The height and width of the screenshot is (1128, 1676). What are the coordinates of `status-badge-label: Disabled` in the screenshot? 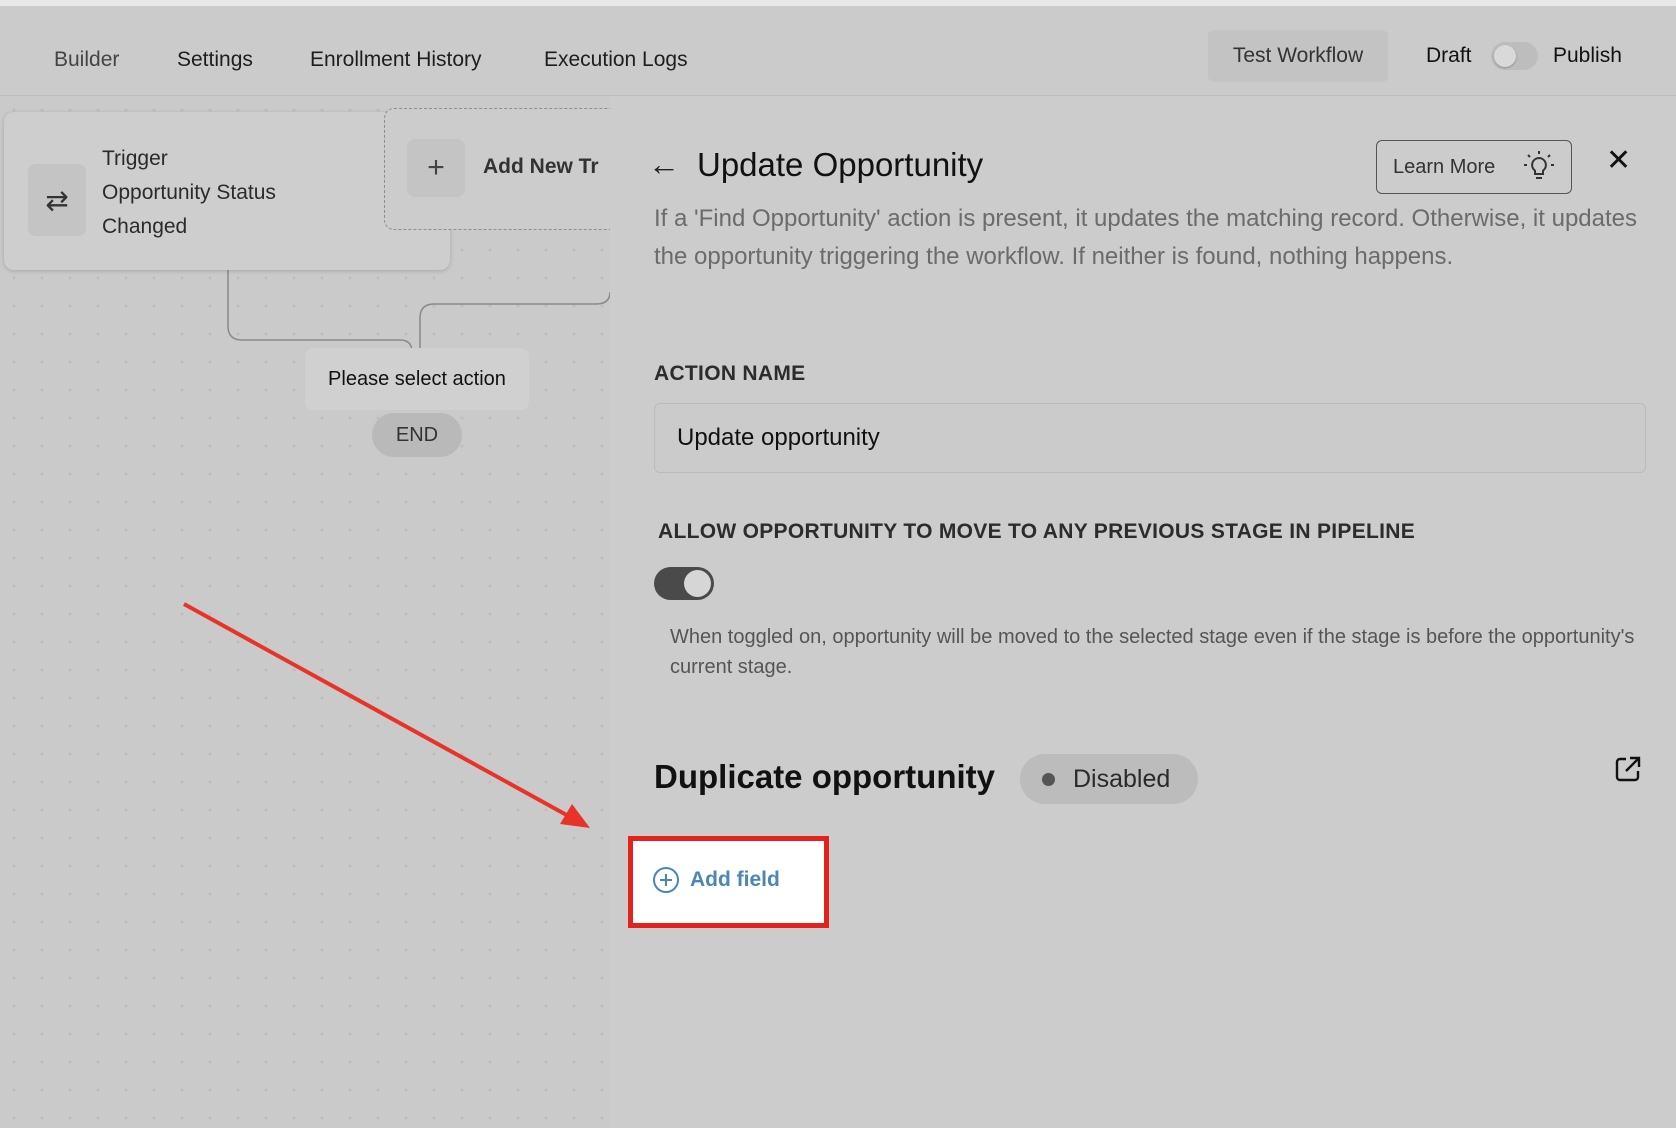 It's located at (1122, 778).